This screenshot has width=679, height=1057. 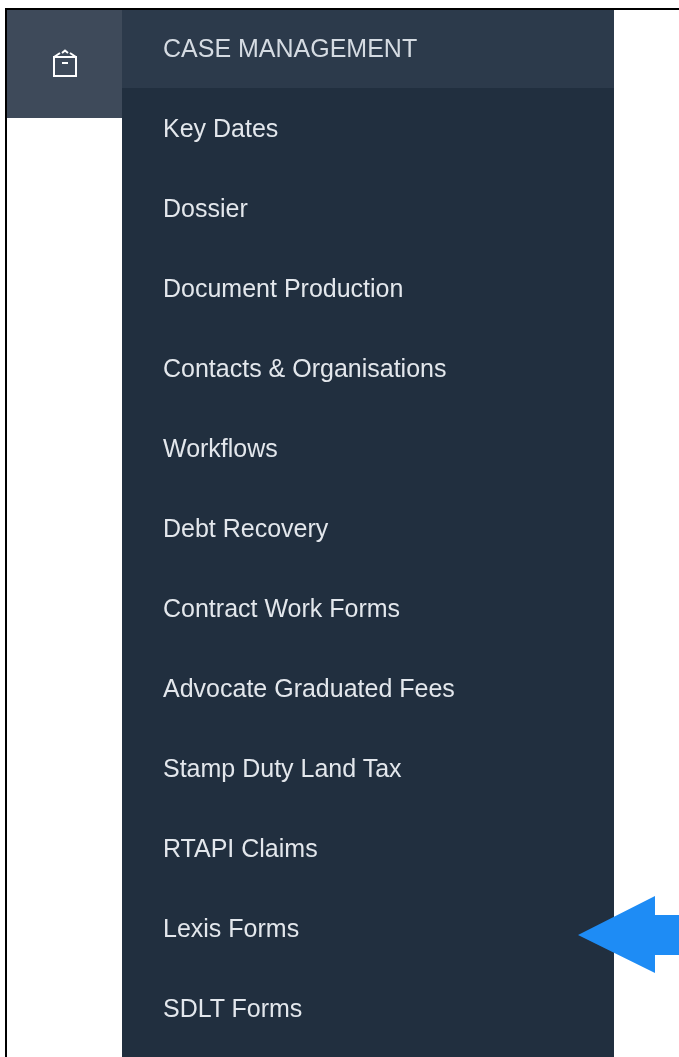 I want to click on menu-item: SDLT Forms, so click(x=233, y=1008).